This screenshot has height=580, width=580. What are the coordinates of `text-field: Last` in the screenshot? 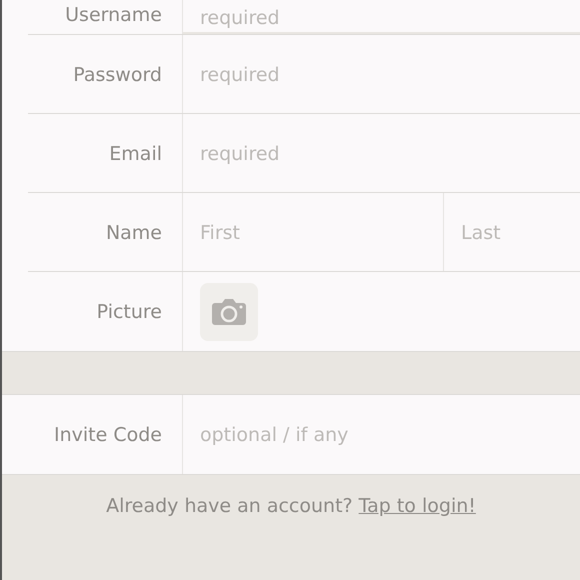 It's located at (511, 232).